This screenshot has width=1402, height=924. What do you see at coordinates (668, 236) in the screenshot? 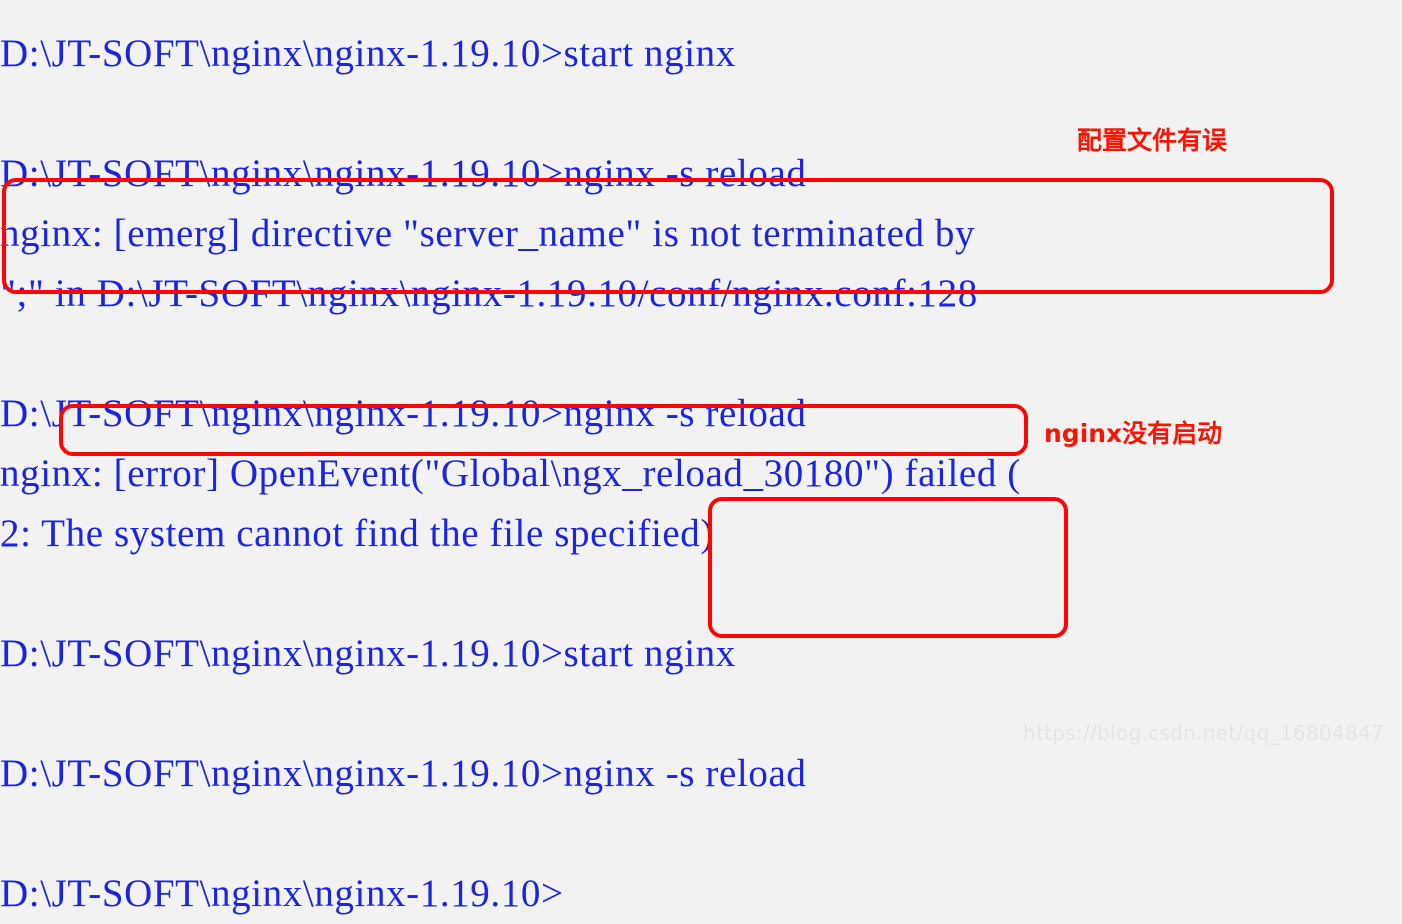
I see `highlight-box-config-error` at bounding box center [668, 236].